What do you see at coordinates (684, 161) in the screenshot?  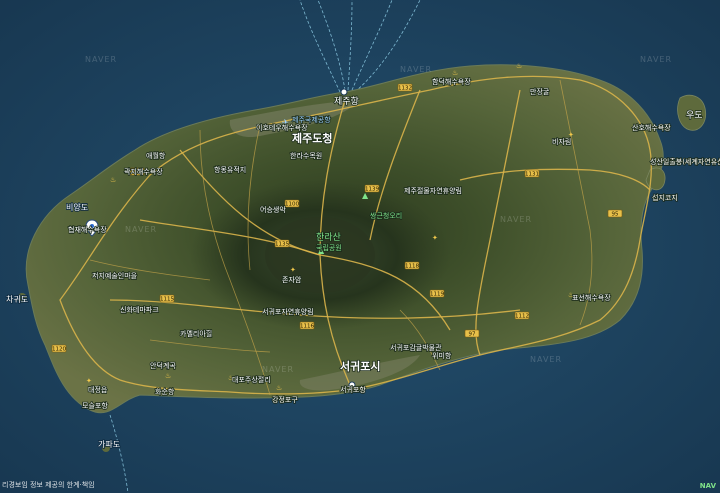 I see `label-seongsan: 성산일출봉(세계자연유산)` at bounding box center [684, 161].